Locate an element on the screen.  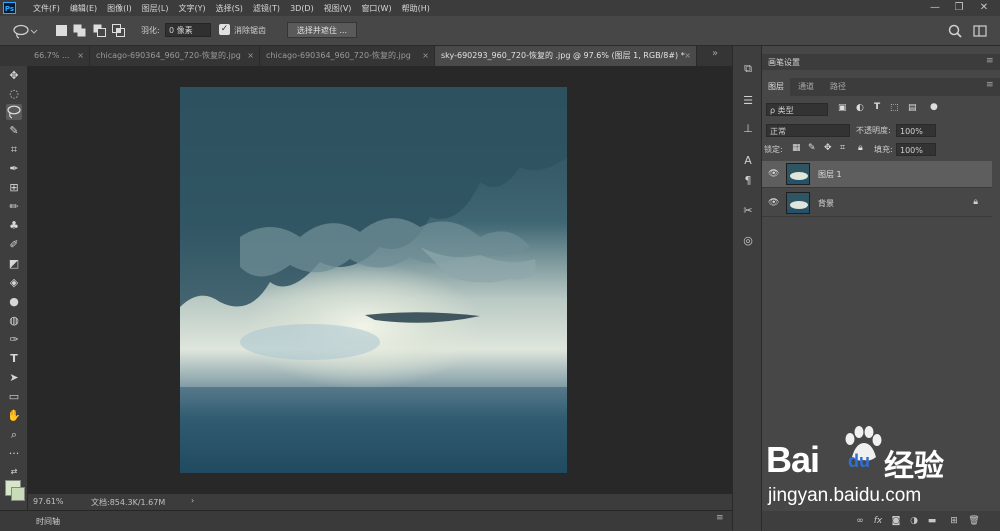
character-icon: A is located at coordinates (748, 161).